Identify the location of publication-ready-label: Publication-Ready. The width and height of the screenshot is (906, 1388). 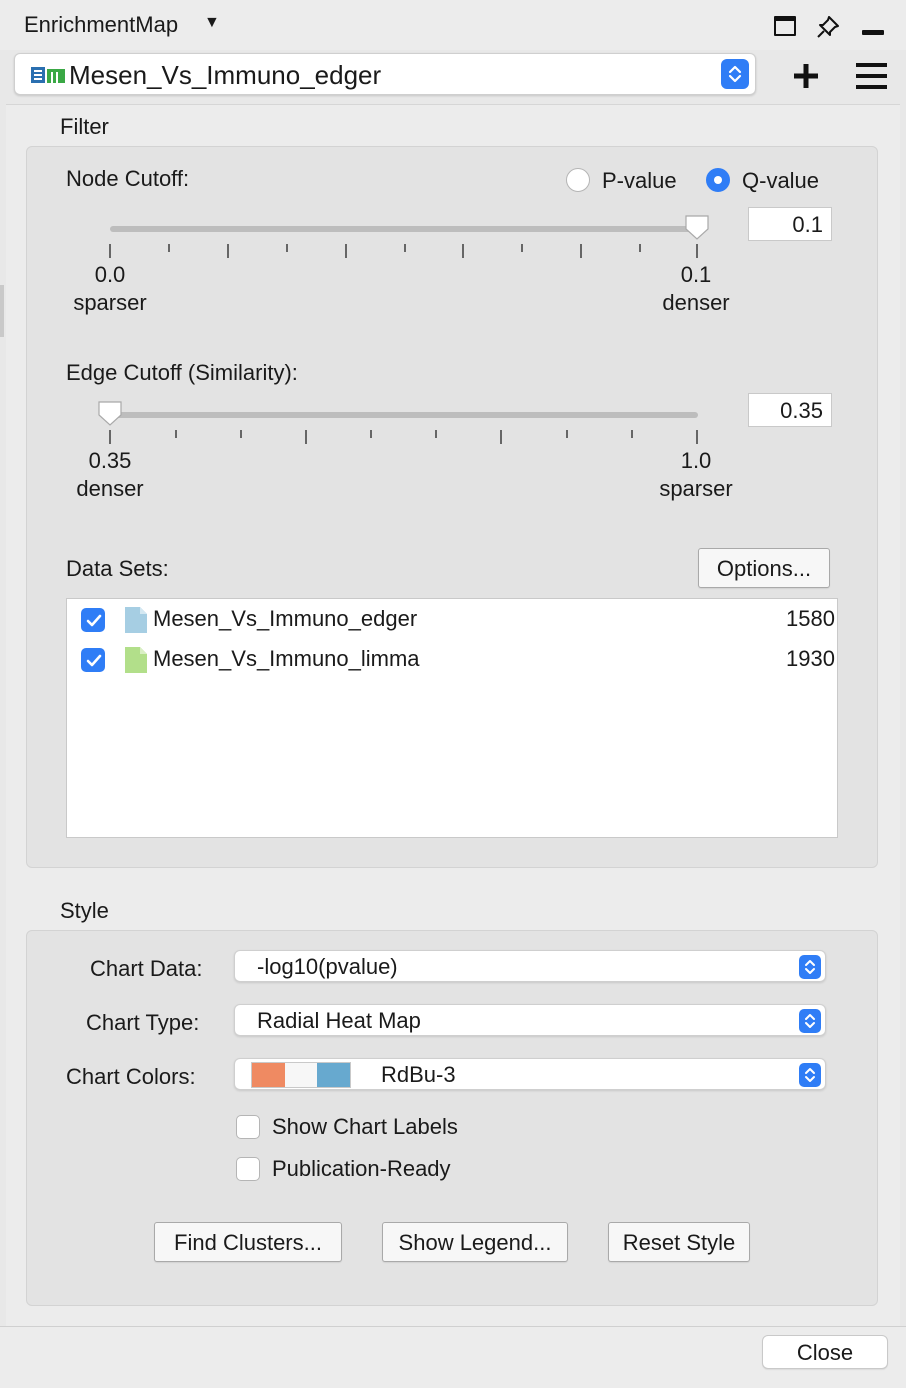
(361, 1169).